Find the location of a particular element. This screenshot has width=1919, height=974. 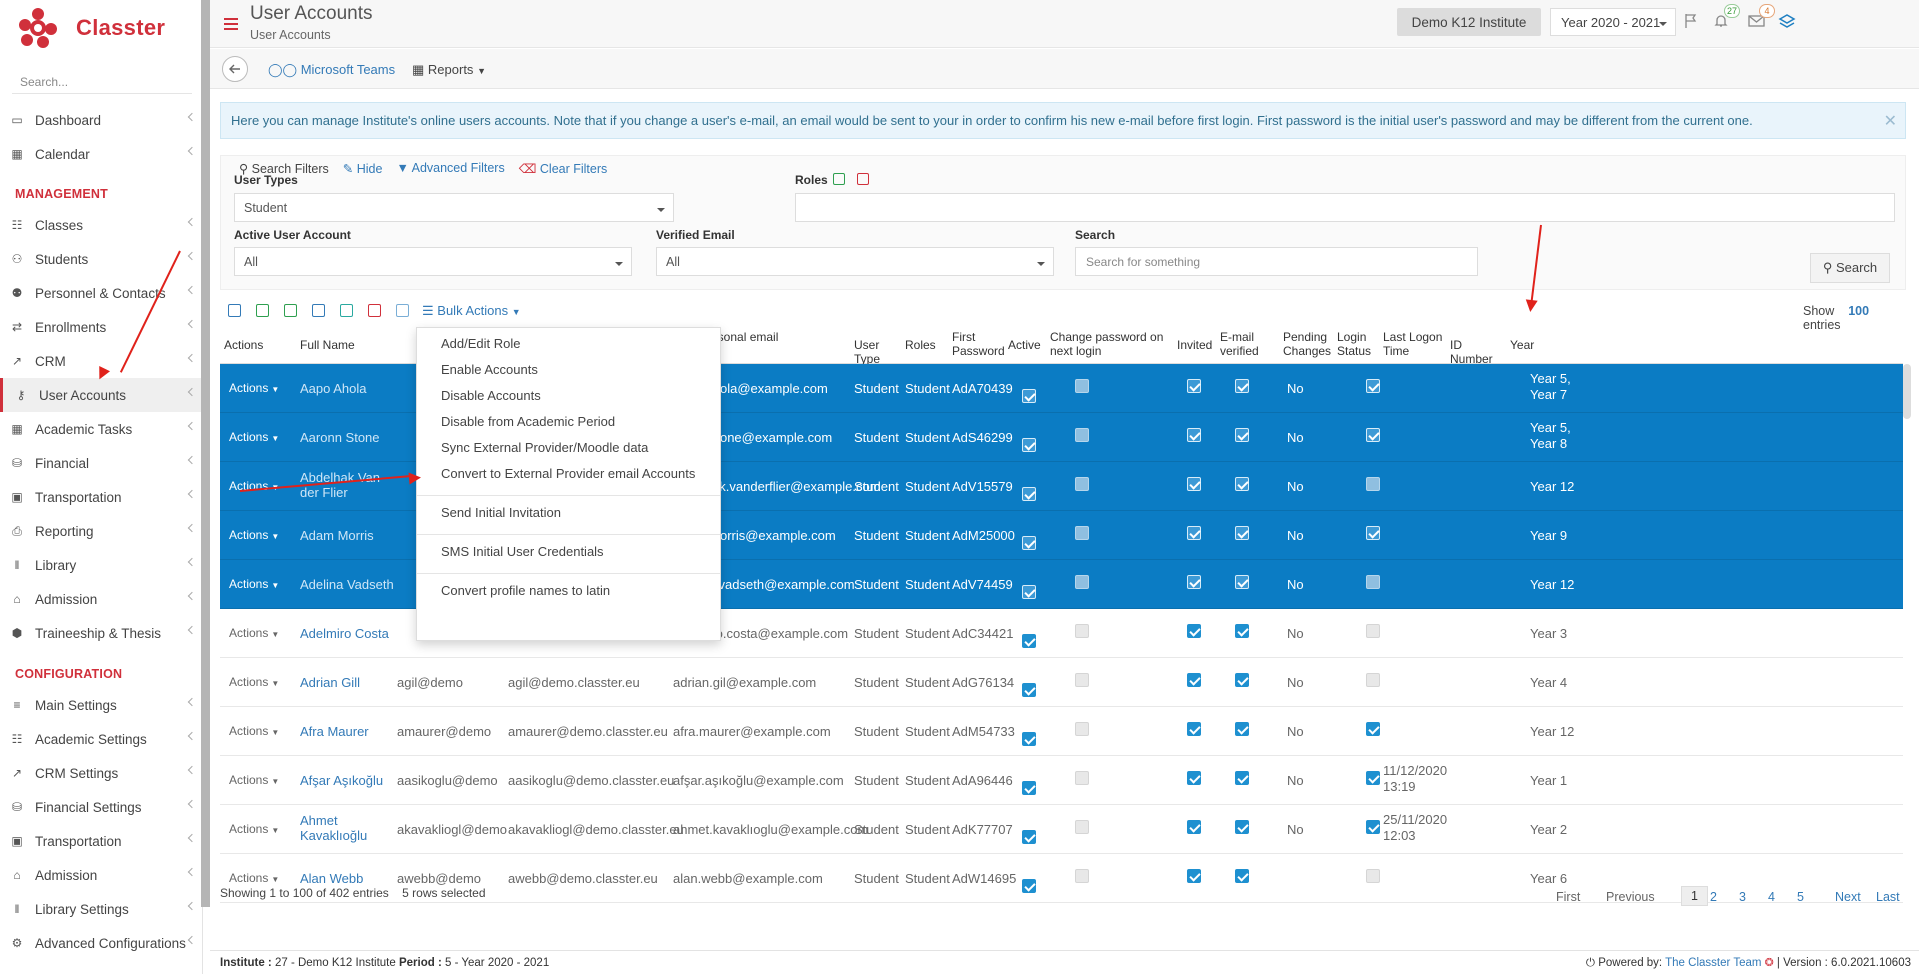

notification-bell-icon: 27 is located at coordinates (1725, 18).